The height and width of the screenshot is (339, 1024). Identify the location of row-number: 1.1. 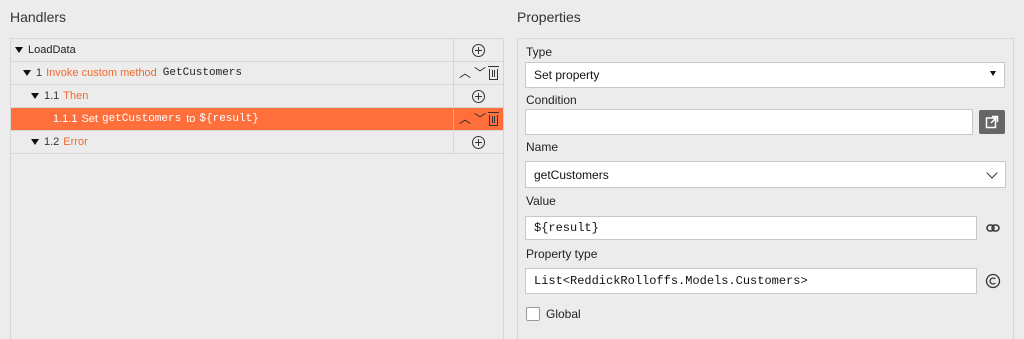
(52, 96).